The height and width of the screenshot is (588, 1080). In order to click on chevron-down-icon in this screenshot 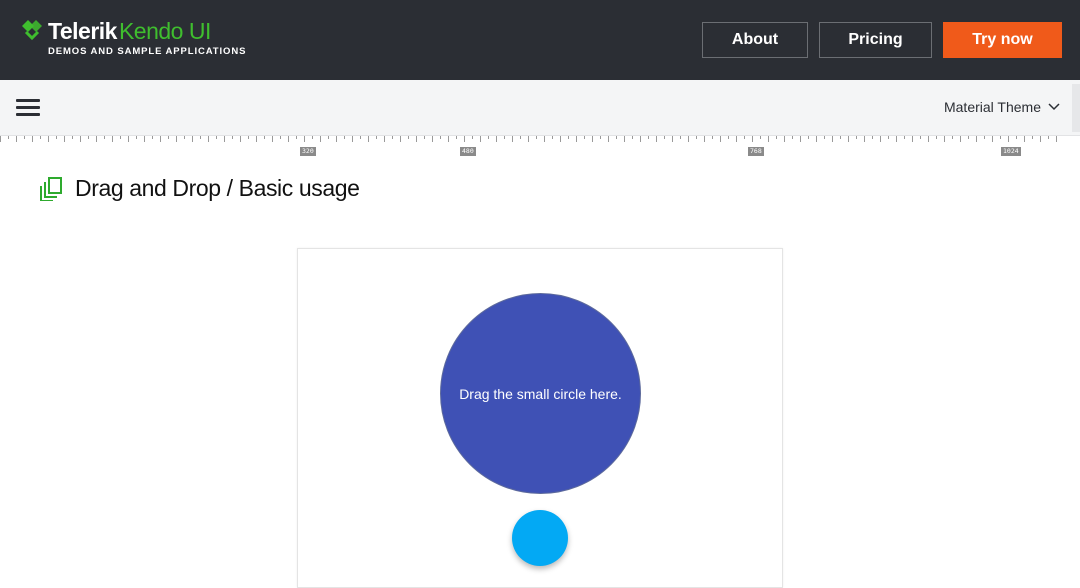, I will do `click(1054, 107)`.